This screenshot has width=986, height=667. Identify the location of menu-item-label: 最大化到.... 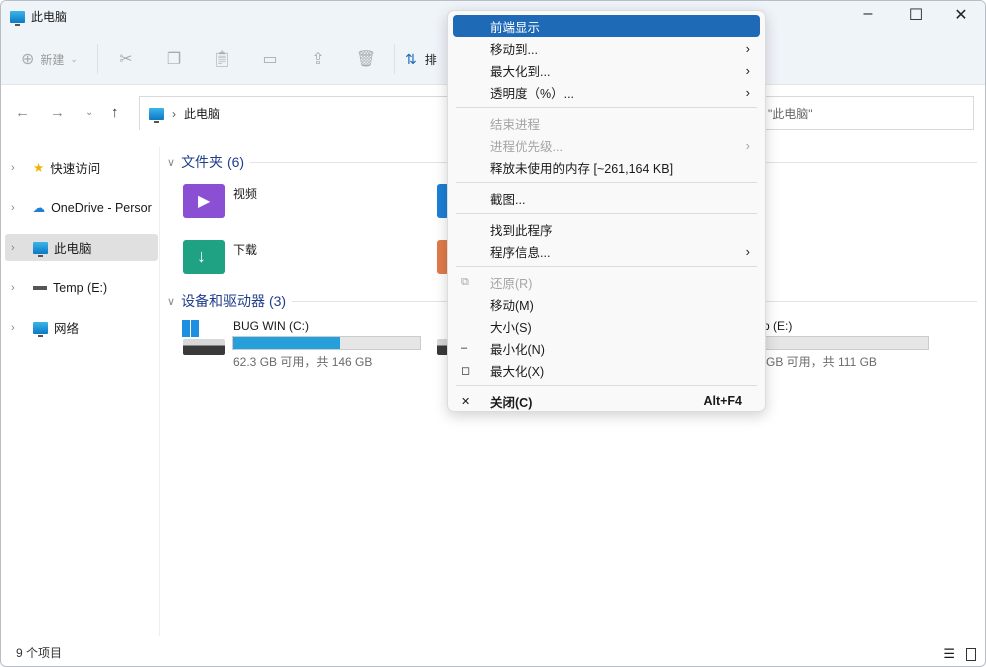
(520, 71).